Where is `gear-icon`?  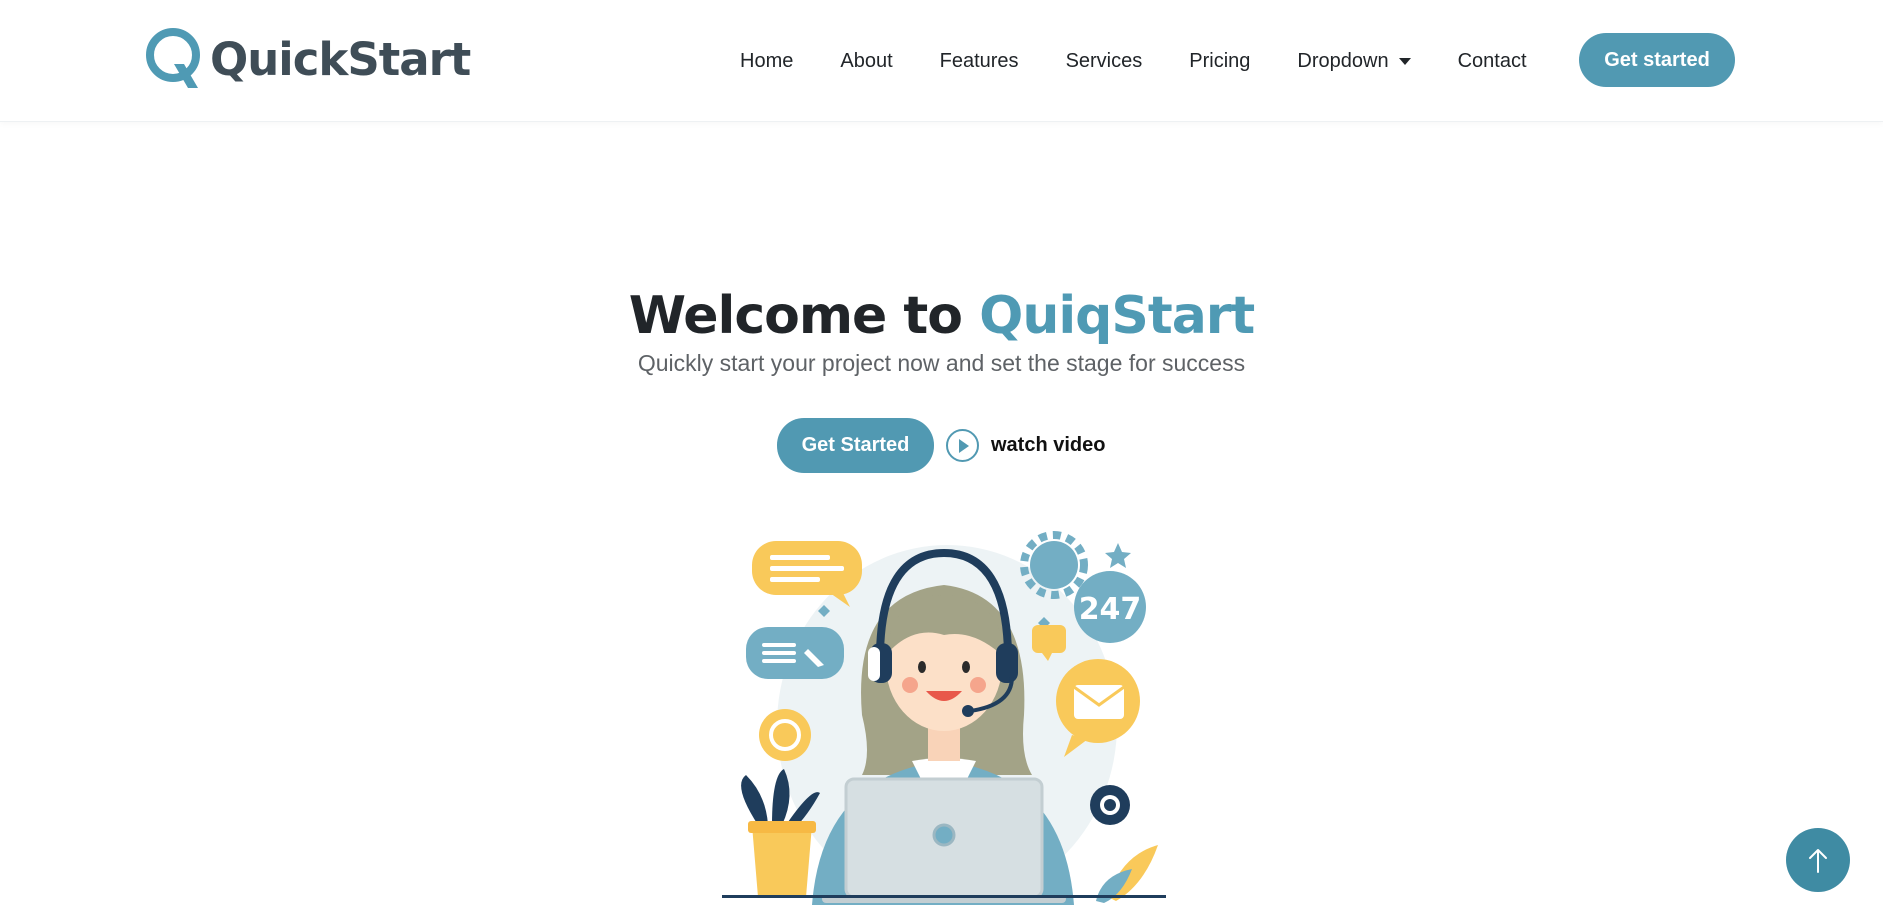
gear-icon is located at coordinates (1054, 565).